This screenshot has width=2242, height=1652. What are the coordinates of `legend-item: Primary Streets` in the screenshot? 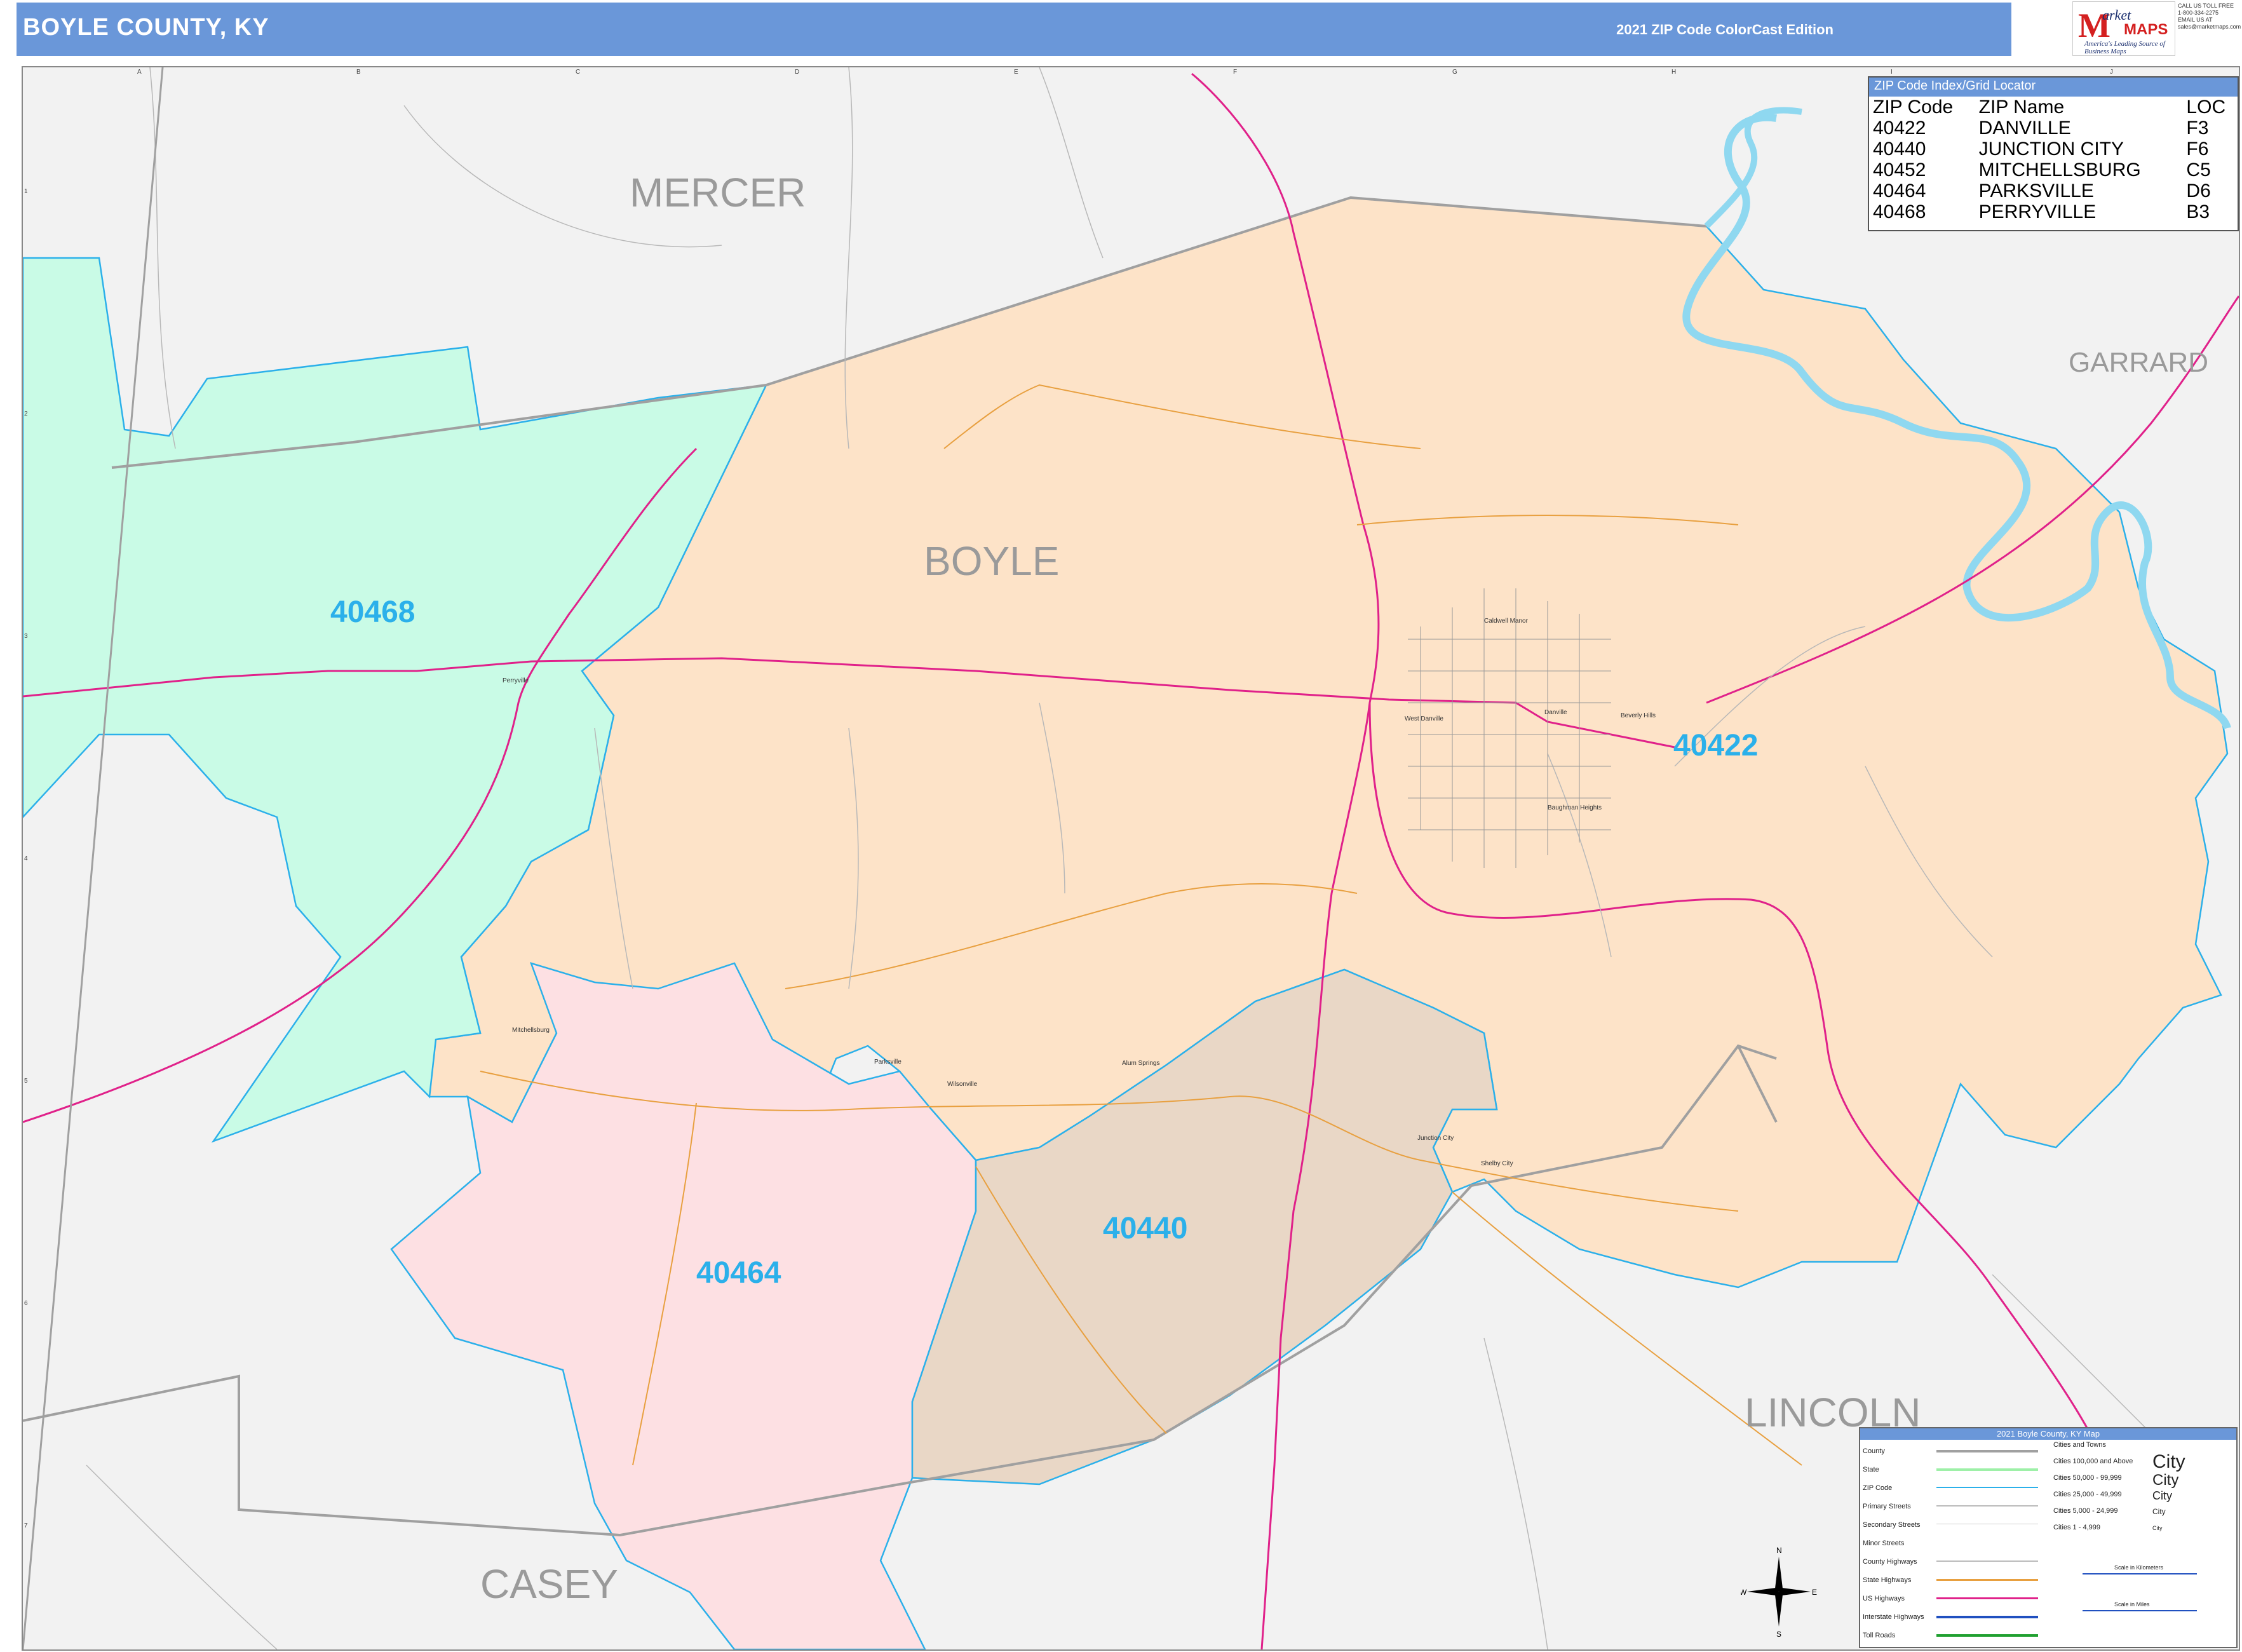 It's located at (1887, 1506).